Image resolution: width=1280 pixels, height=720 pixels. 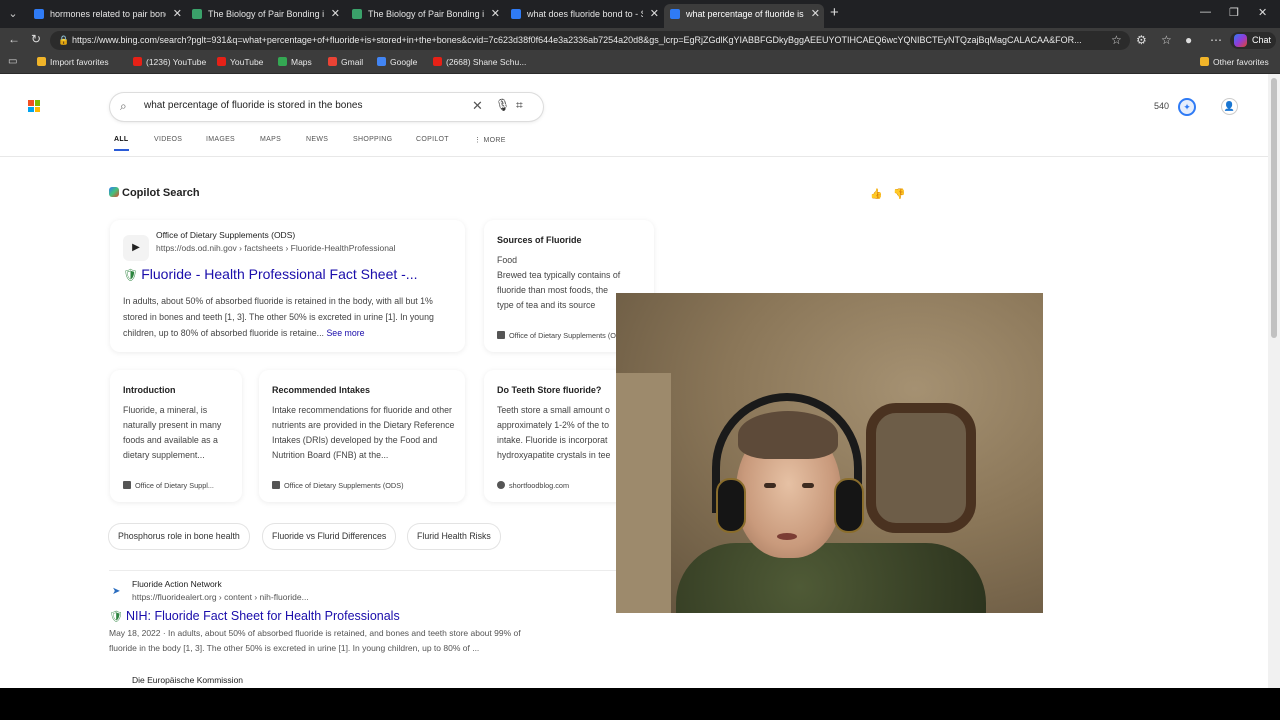 I want to click on minimize-icon: —, so click(x=1205, y=12).